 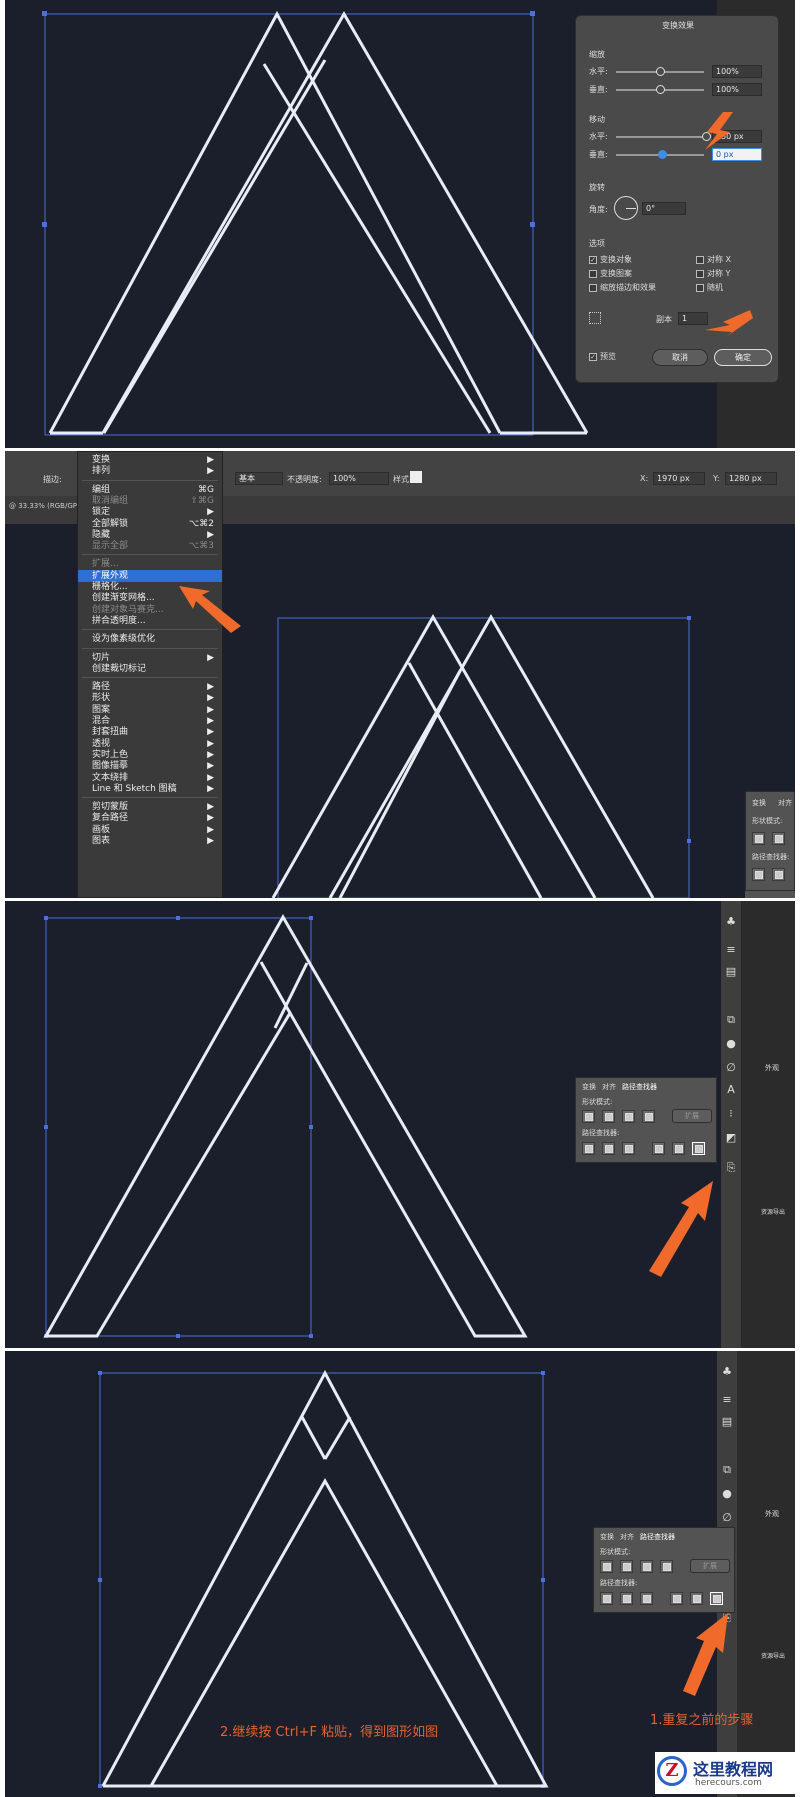 I want to click on arrows-screen1, so click(x=729, y=224).